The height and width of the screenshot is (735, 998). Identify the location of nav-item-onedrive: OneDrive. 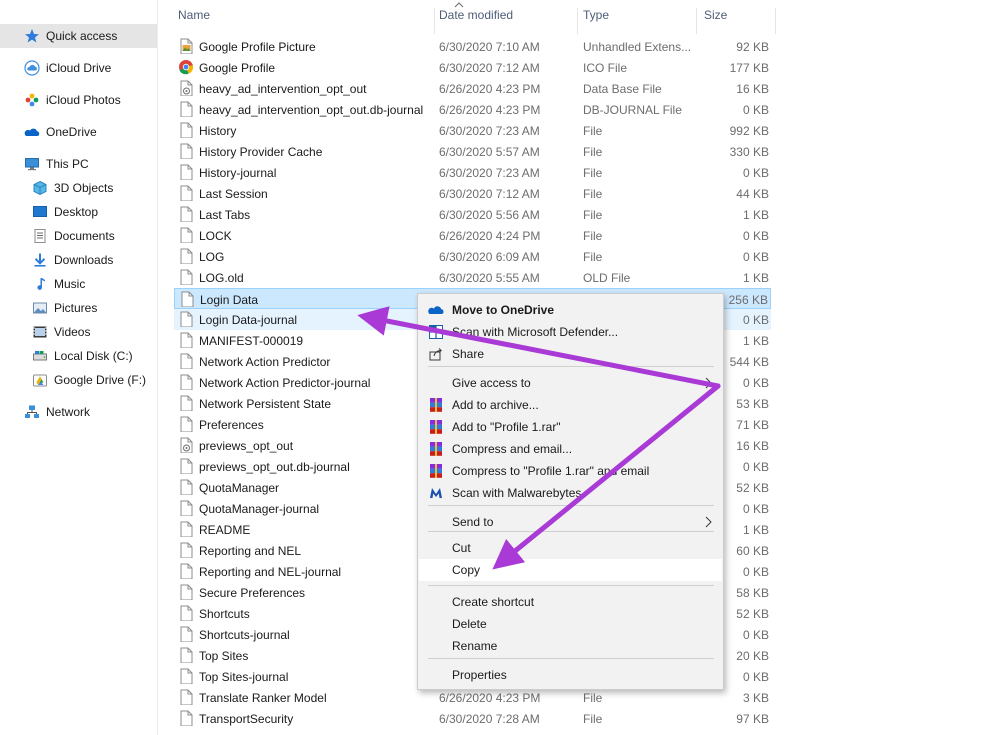
(78, 132).